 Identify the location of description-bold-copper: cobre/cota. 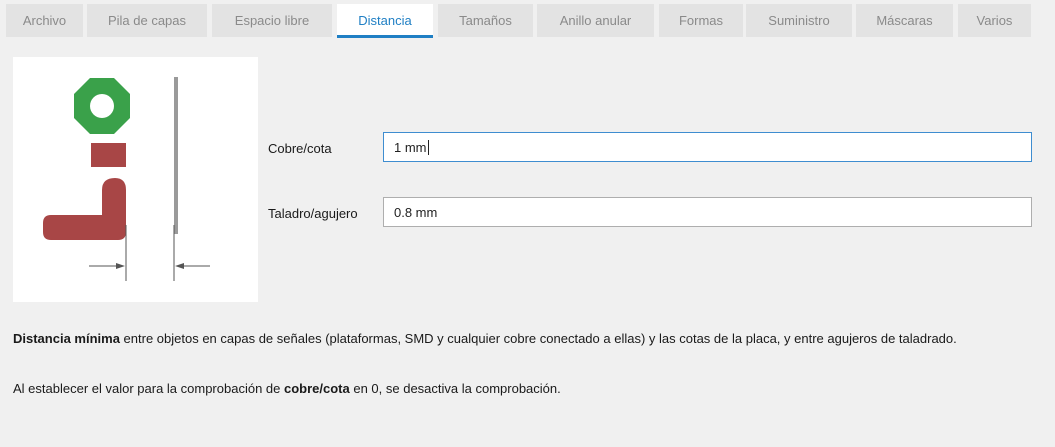
(316, 388).